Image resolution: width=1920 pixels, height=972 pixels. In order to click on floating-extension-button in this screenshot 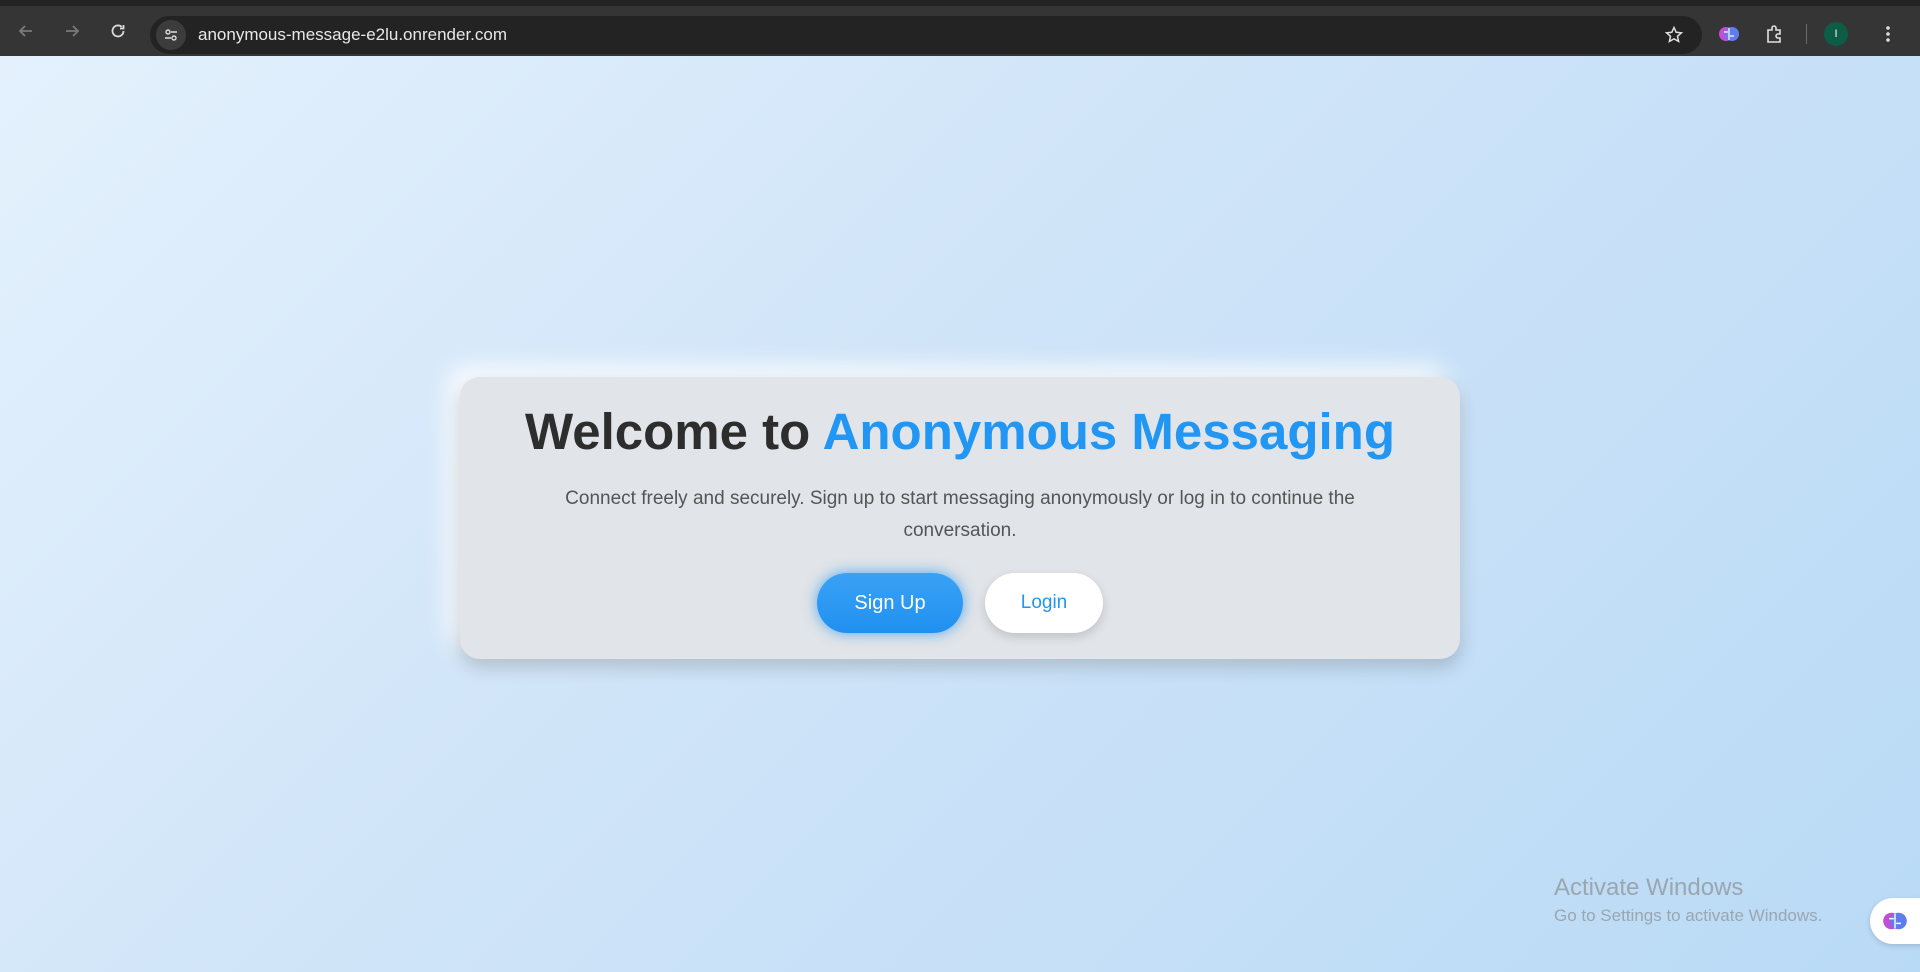, I will do `click(1895, 921)`.